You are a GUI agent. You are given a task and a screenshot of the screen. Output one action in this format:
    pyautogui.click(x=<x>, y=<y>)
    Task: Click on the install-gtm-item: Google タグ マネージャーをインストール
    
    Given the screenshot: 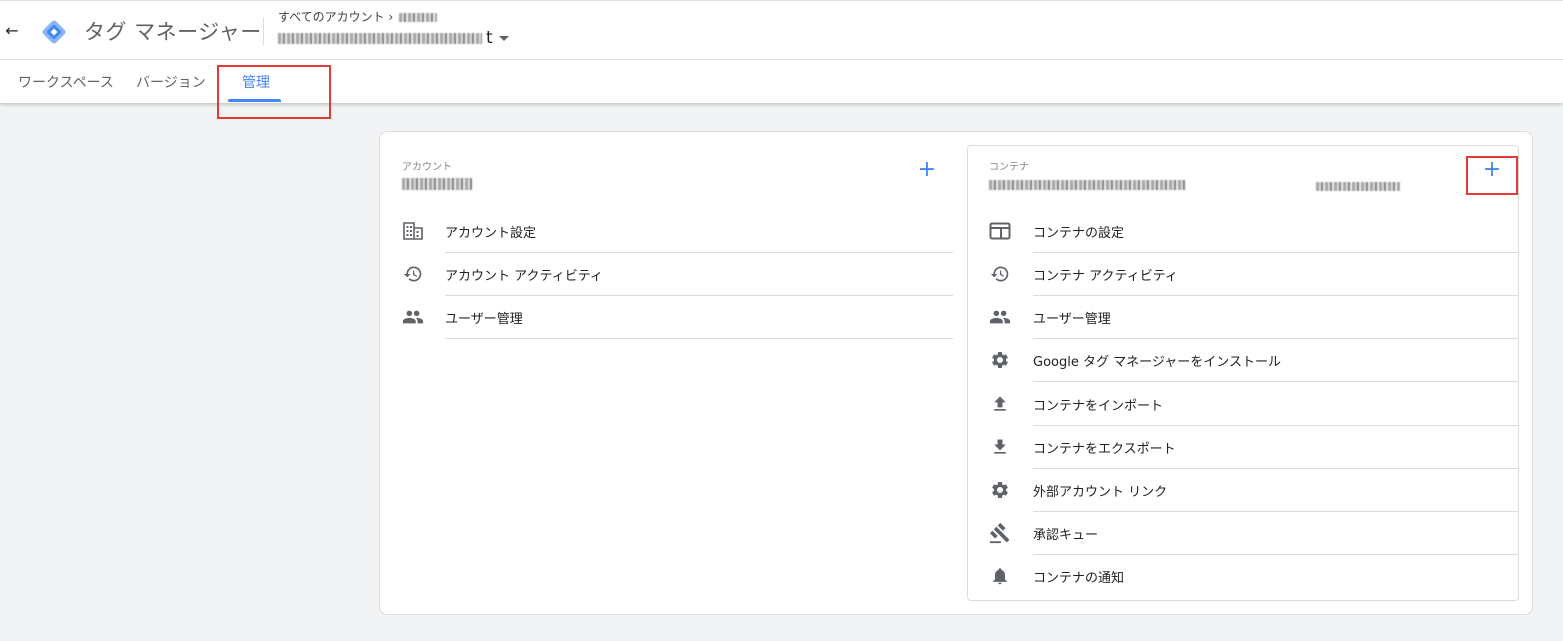 What is the action you would take?
    pyautogui.click(x=1252, y=360)
    